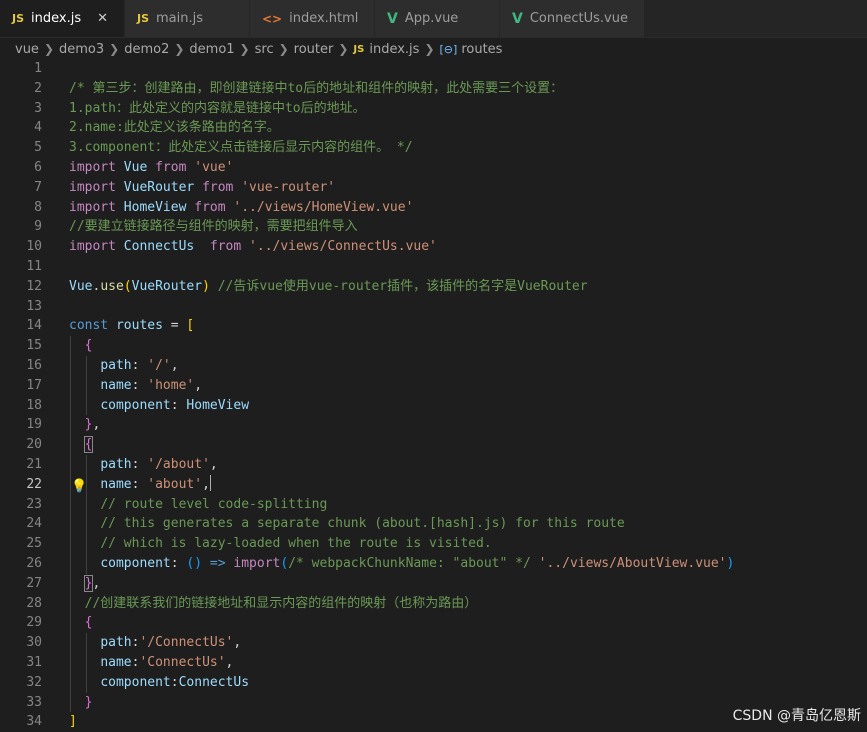  Describe the element at coordinates (135, 167) in the screenshot. I see `code-token: Vue` at that location.